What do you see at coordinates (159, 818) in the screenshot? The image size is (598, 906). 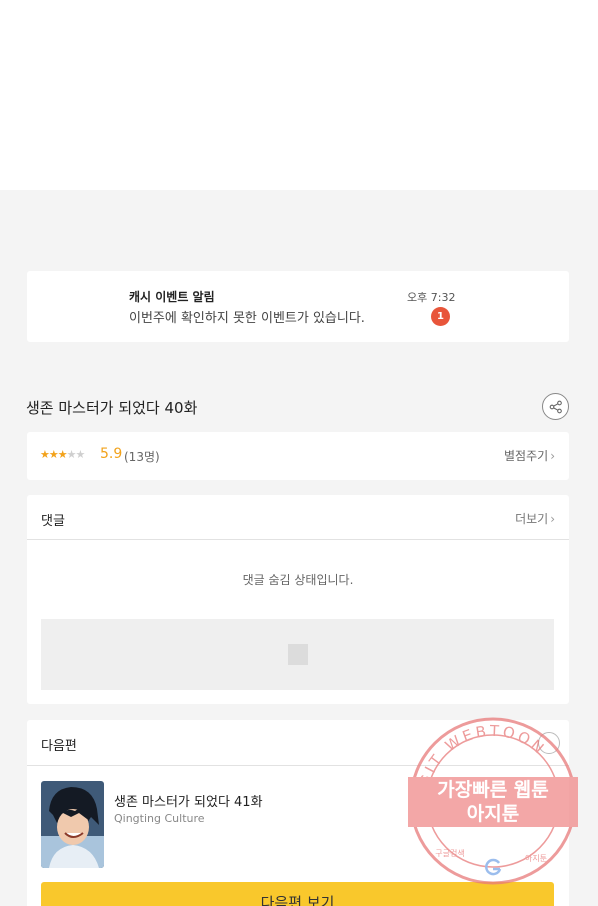 I see `next-episode-author: Qingting Culture` at bounding box center [159, 818].